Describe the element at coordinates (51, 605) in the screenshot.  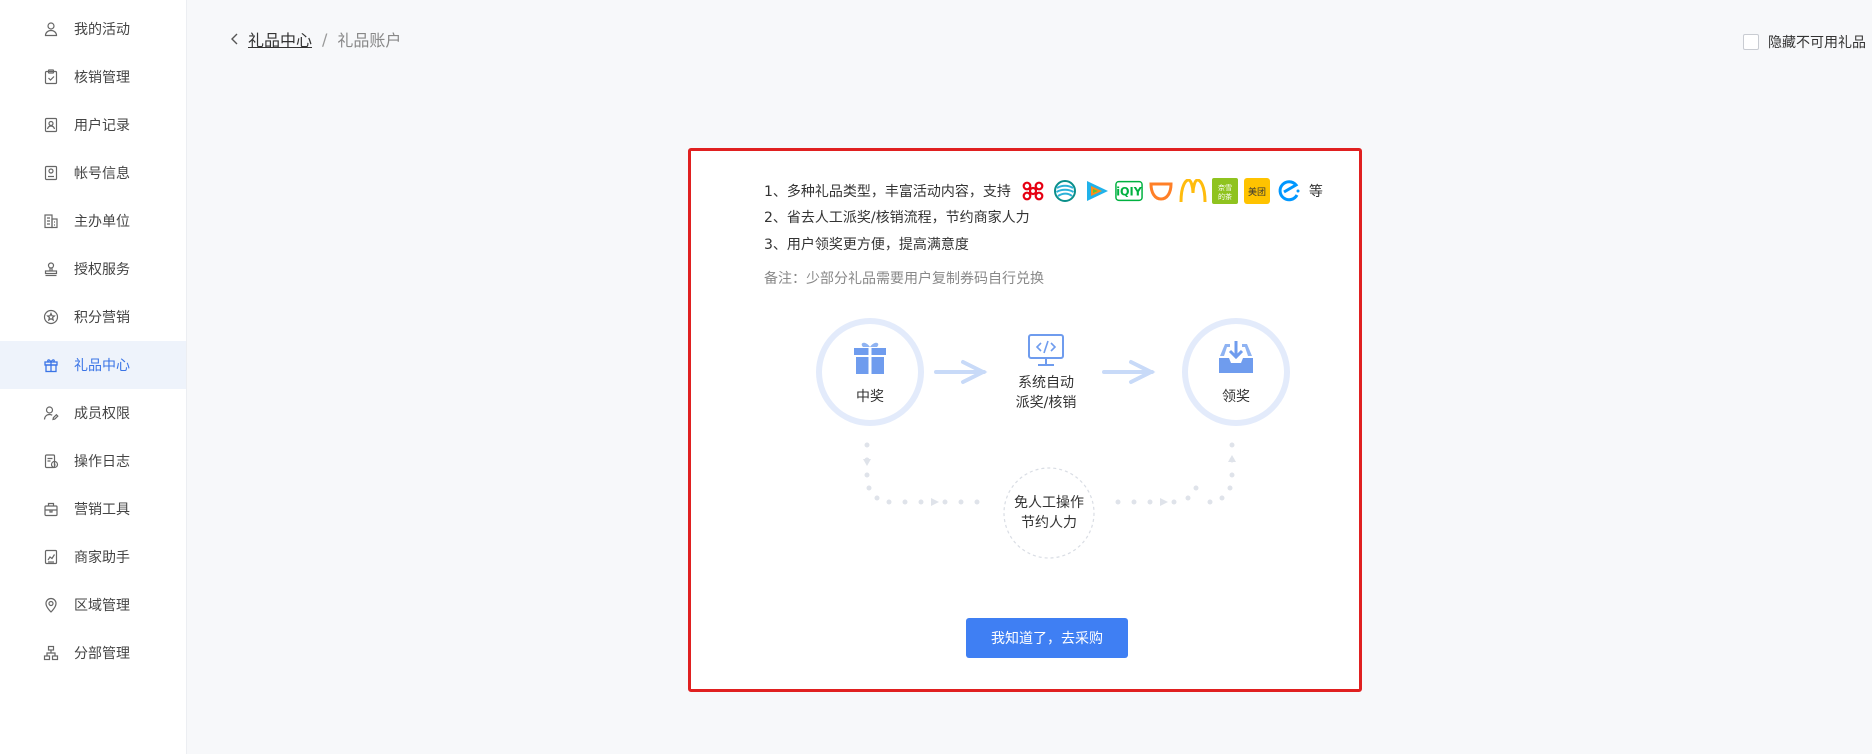
I see `location-pin-icon` at that location.